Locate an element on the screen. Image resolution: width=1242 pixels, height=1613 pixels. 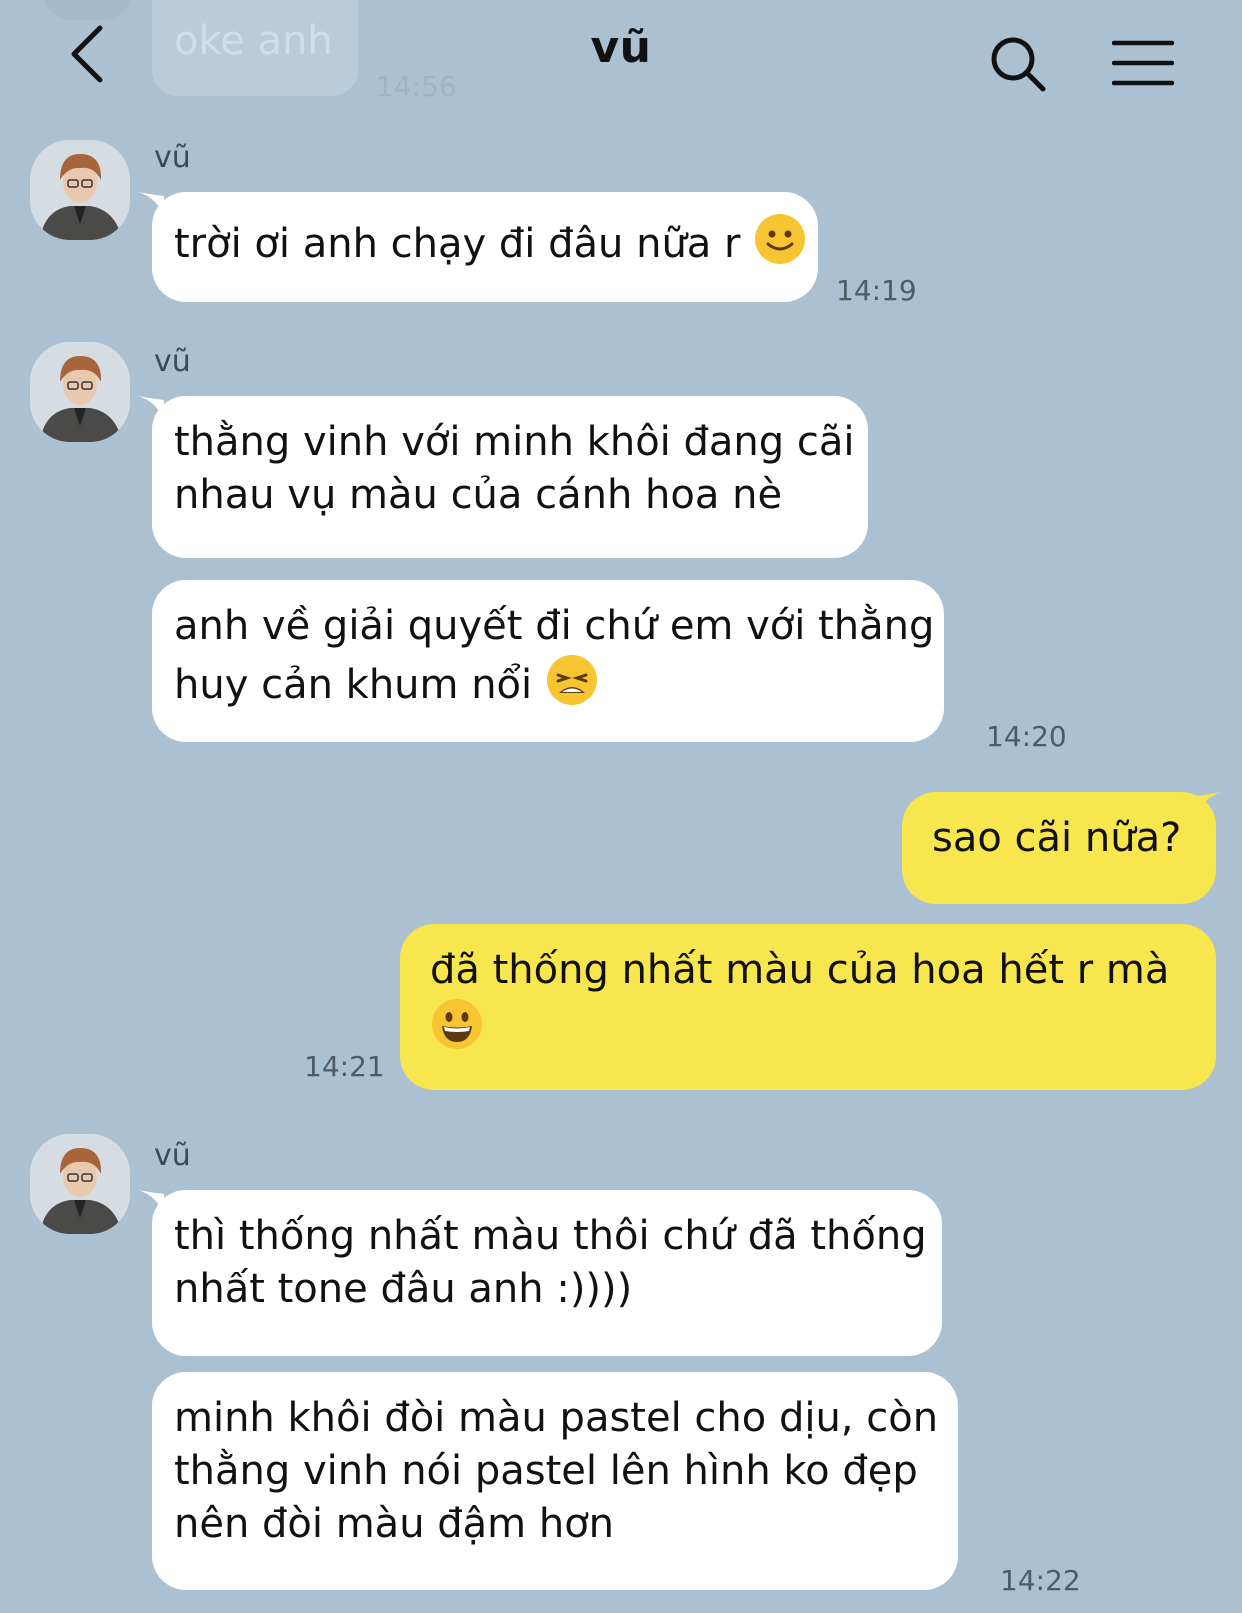
message-text-line: minh khôi đòi màu pastel cho dịu, còn is located at coordinates (556, 1418).